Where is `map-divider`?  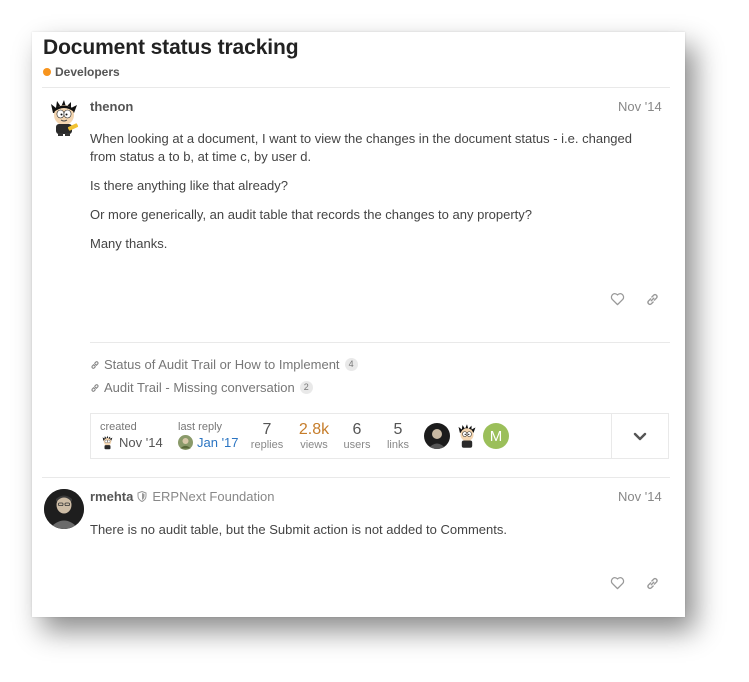
map-divider is located at coordinates (611, 436).